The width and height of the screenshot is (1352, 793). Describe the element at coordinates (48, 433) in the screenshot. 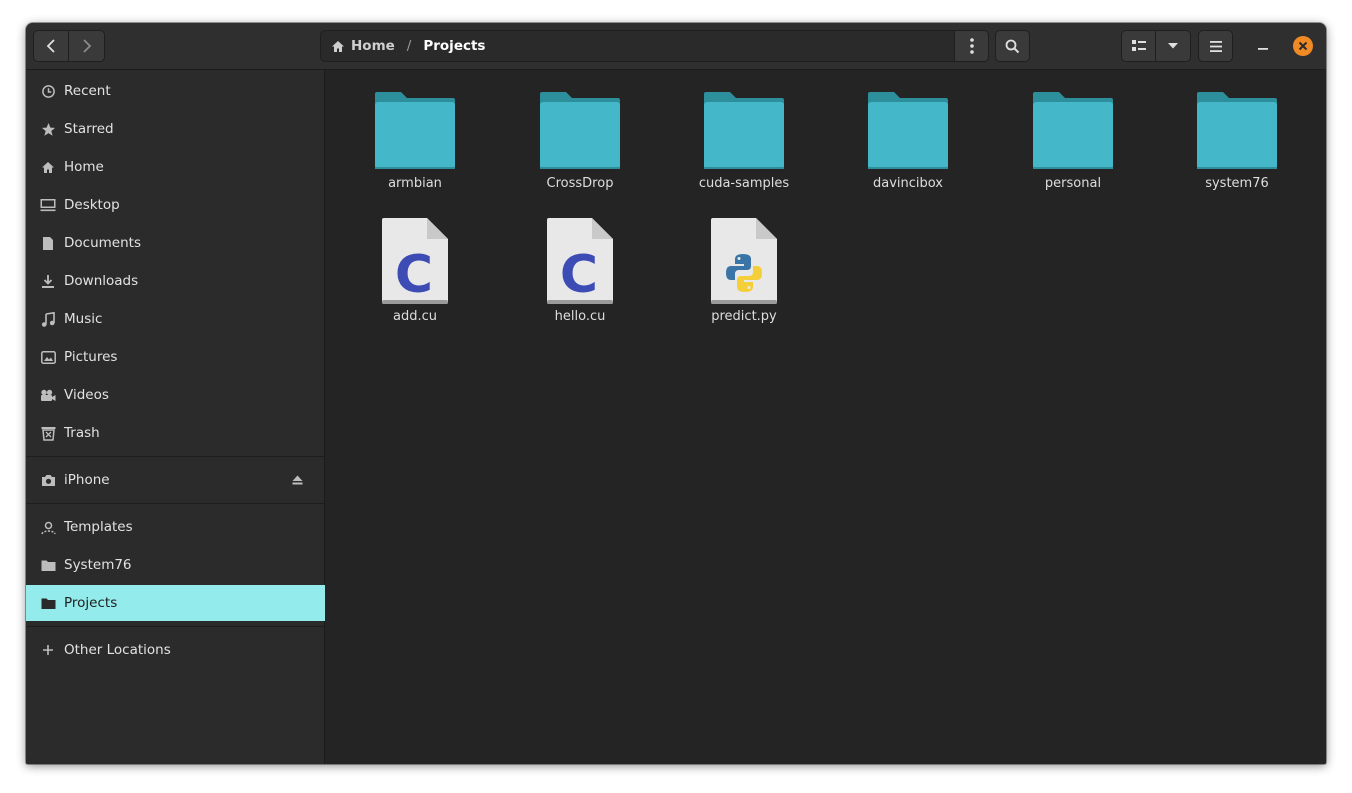

I see `trash-icon` at that location.